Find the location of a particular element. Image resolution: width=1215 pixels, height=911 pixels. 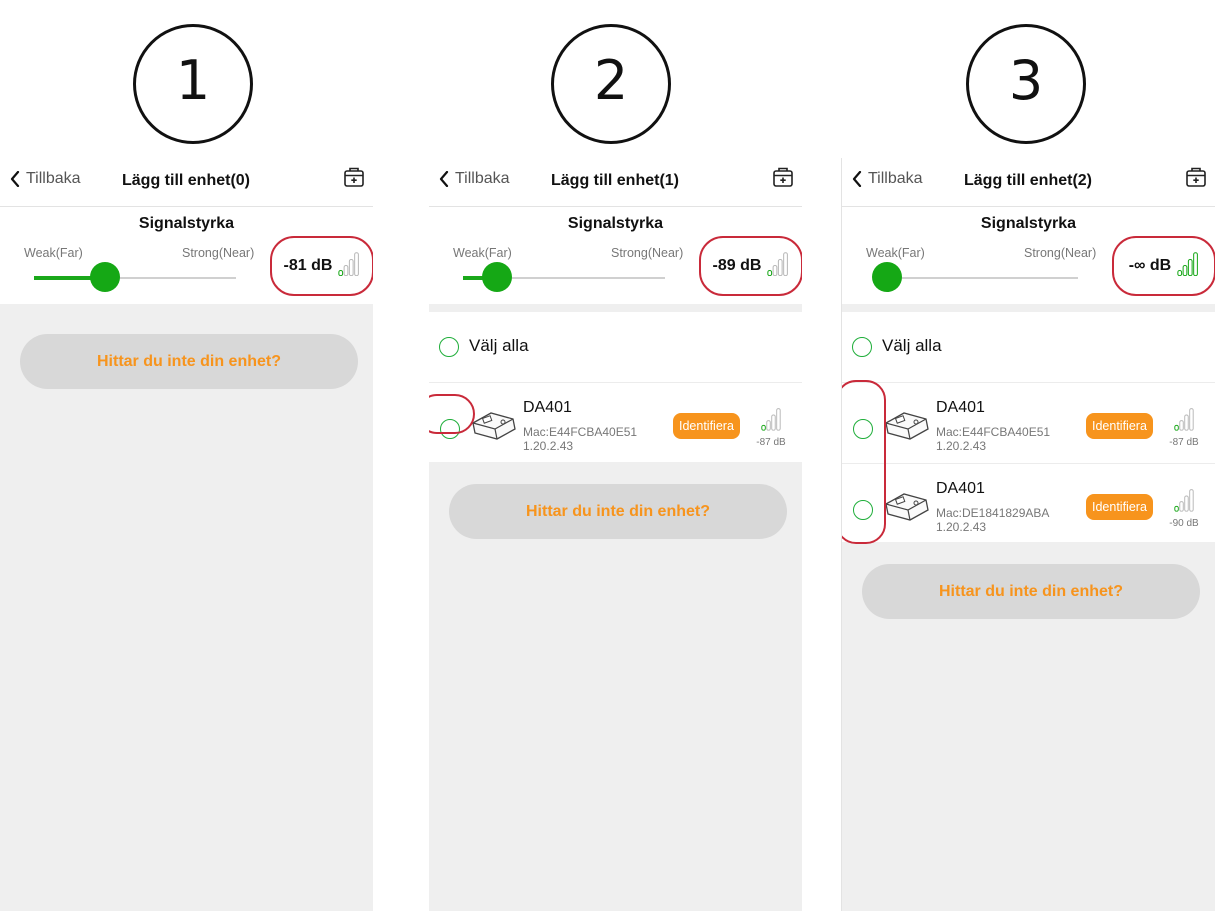

step-number-3: 3 is located at coordinates (1026, 84).